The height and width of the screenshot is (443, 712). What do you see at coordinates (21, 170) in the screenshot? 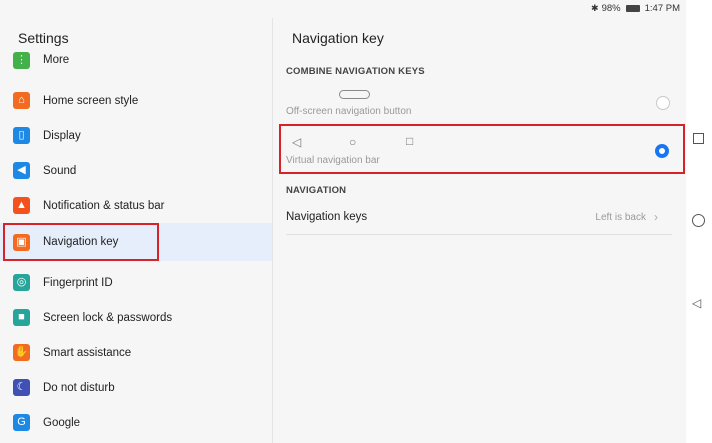
I see `sound-icon: ◀` at bounding box center [21, 170].